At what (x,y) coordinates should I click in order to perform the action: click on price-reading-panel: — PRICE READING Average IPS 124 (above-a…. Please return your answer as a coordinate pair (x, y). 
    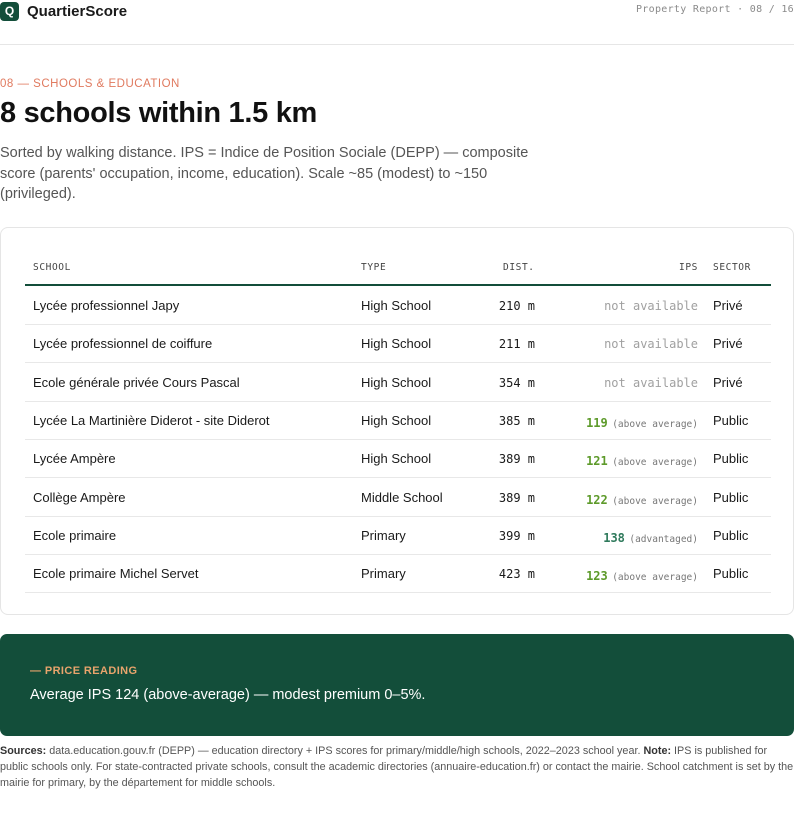
    Looking at the image, I should click on (397, 685).